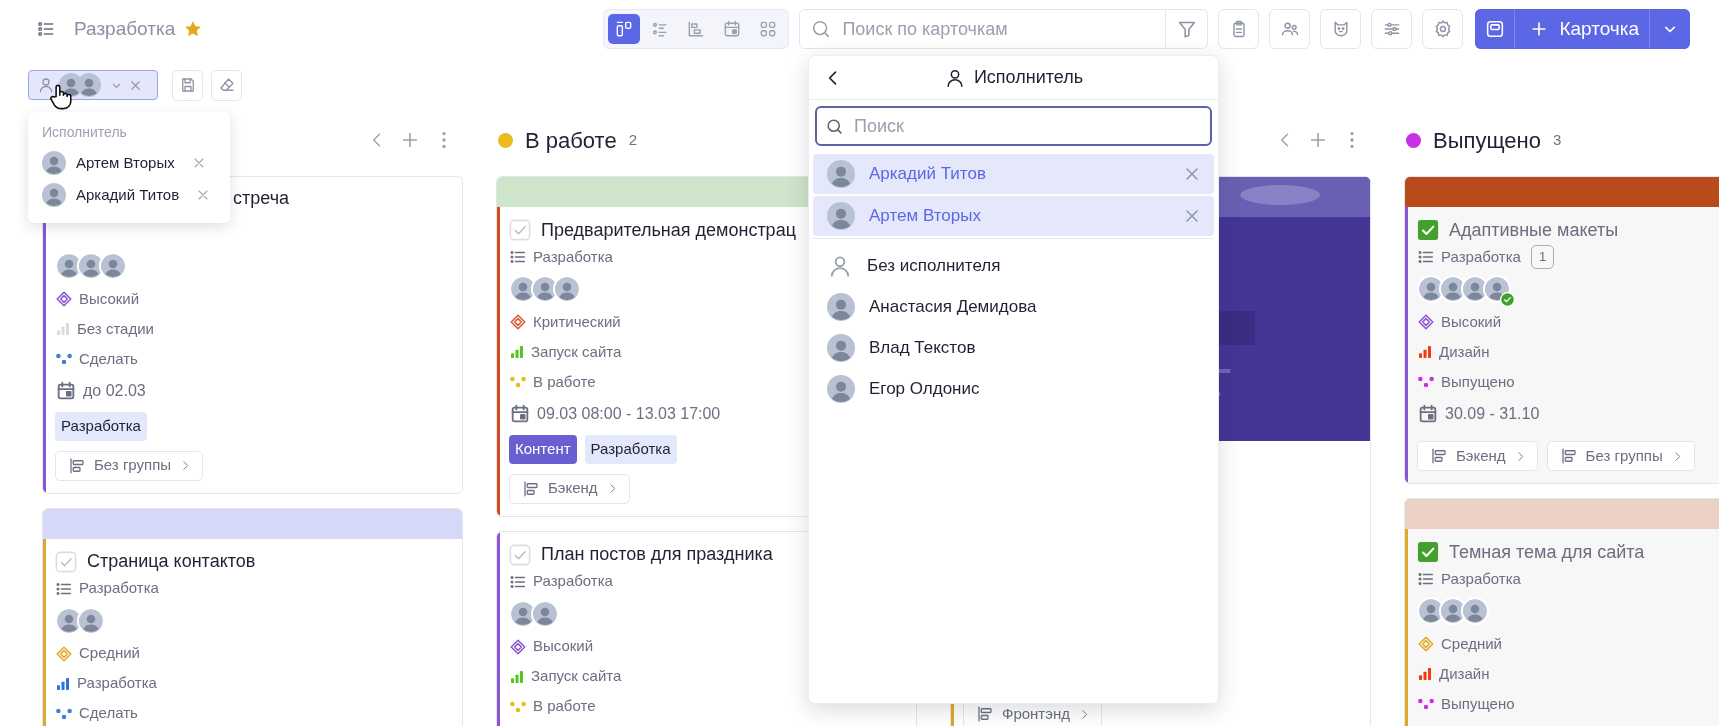 This screenshot has width=1719, height=726. I want to click on card-title: Страница контактов, so click(171, 561).